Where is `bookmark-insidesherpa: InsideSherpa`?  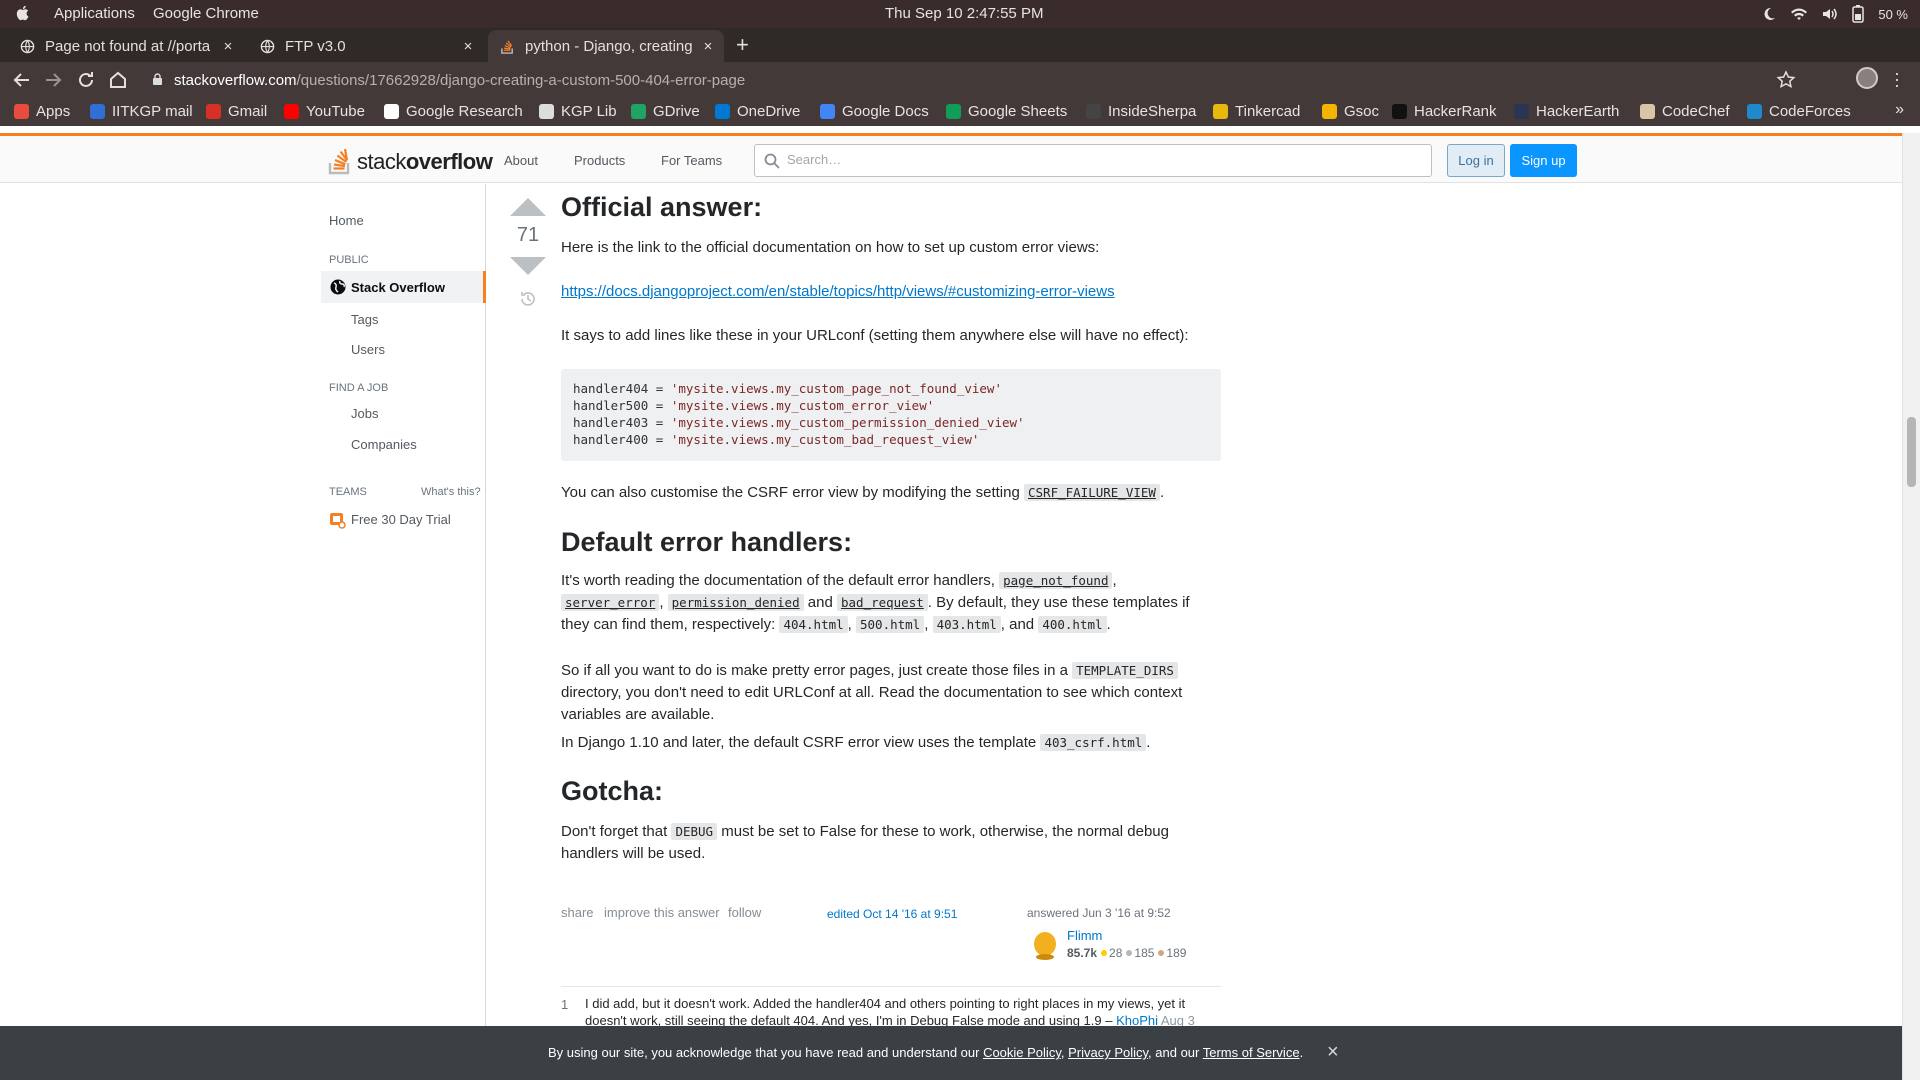 bookmark-insidesherpa: InsideSherpa is located at coordinates (1141, 111).